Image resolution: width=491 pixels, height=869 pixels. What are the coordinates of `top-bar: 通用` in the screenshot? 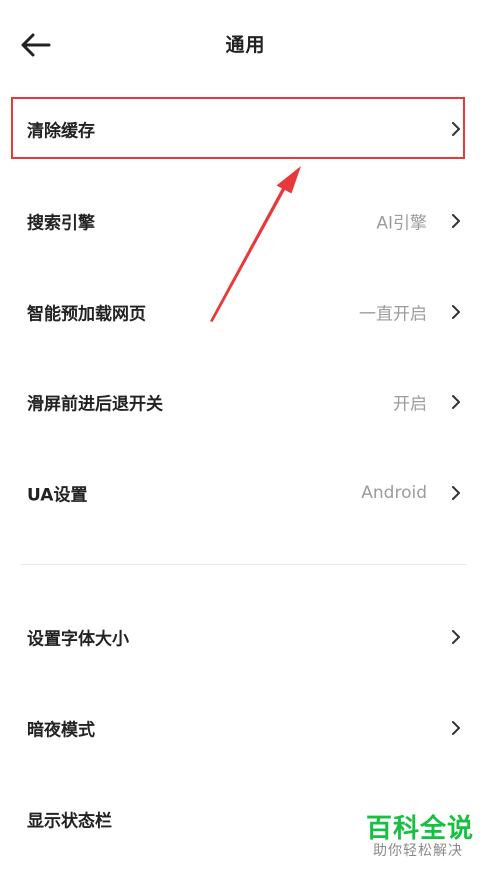 It's located at (245, 45).